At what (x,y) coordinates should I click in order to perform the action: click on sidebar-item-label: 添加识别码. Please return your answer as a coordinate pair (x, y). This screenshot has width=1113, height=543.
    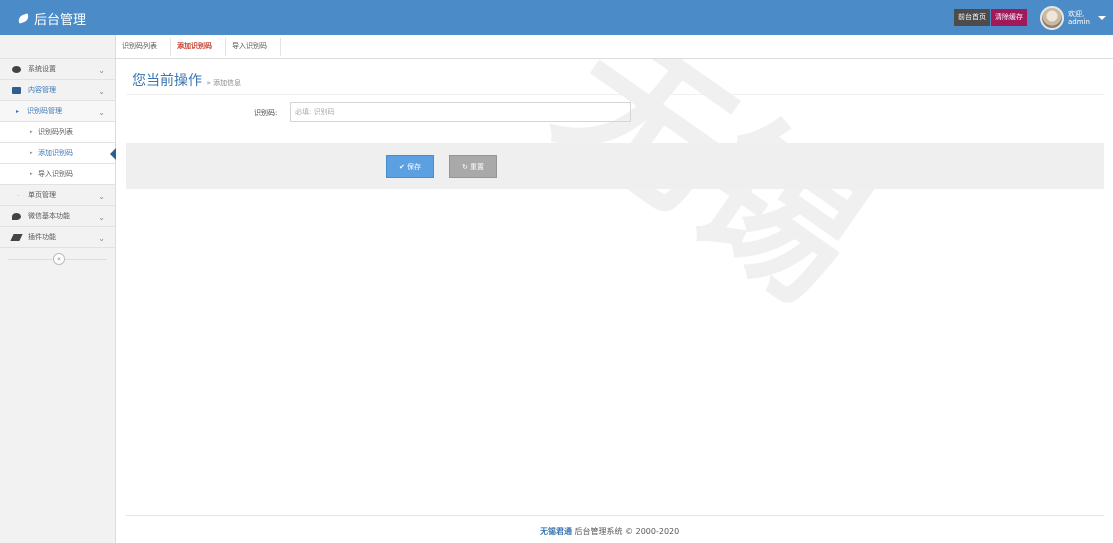
    Looking at the image, I should click on (55, 153).